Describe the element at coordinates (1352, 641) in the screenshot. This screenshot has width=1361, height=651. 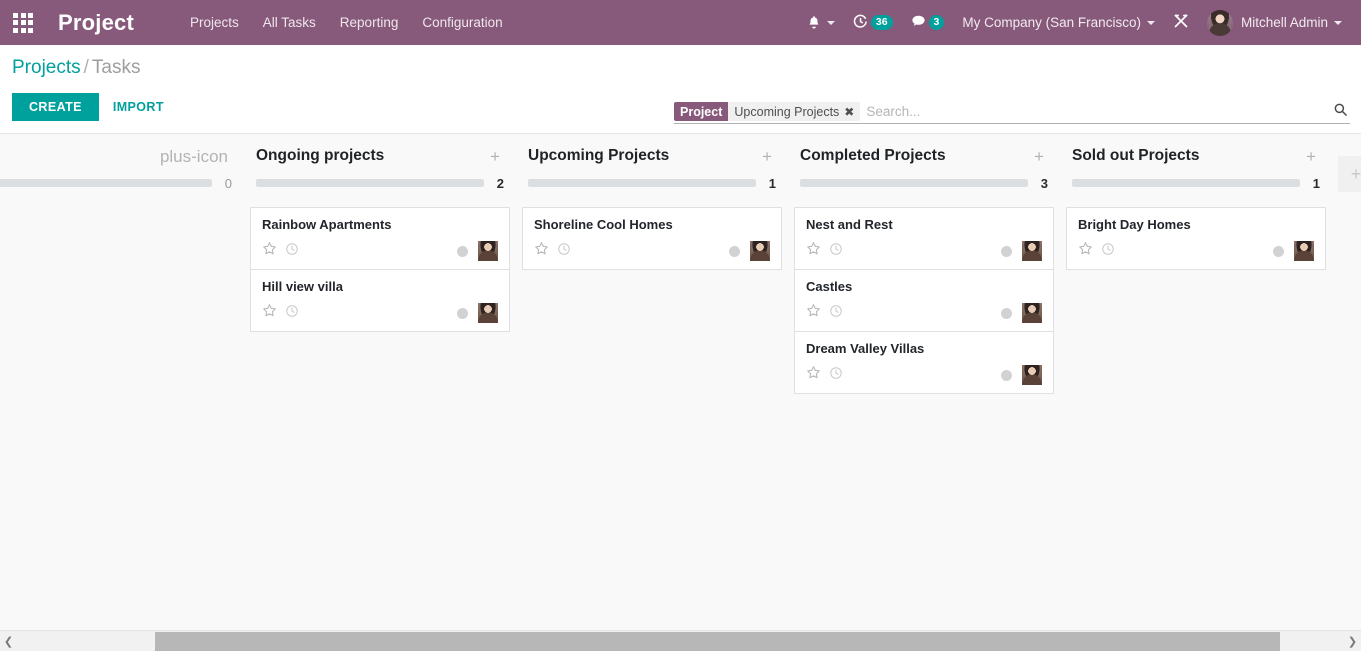
I see `chevron-right-icon: ❯` at that location.